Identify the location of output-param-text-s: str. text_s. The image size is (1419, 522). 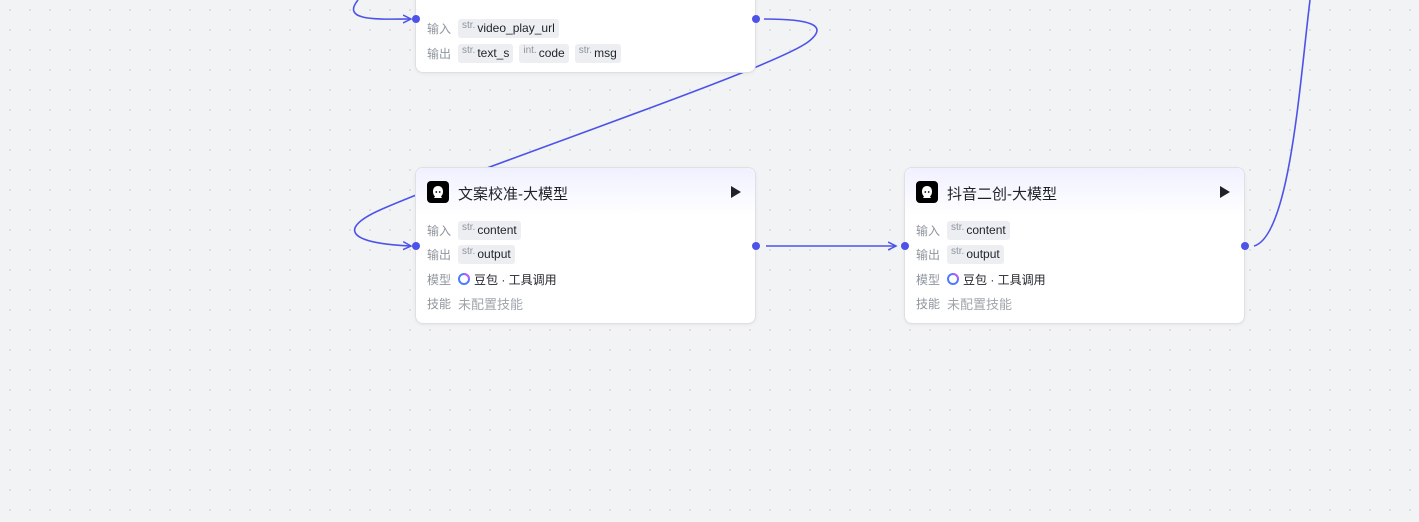
(486, 53).